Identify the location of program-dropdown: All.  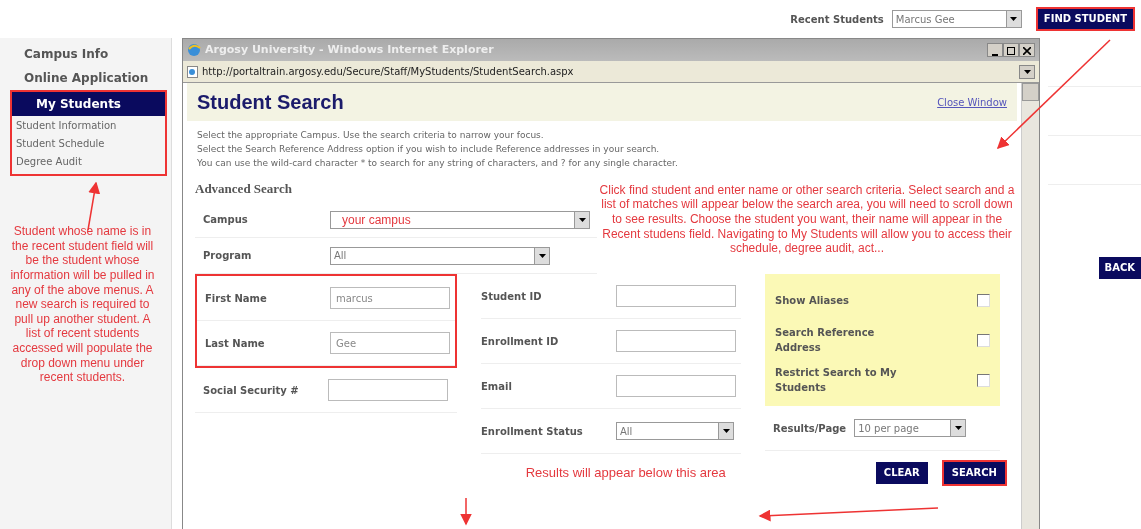
(440, 255).